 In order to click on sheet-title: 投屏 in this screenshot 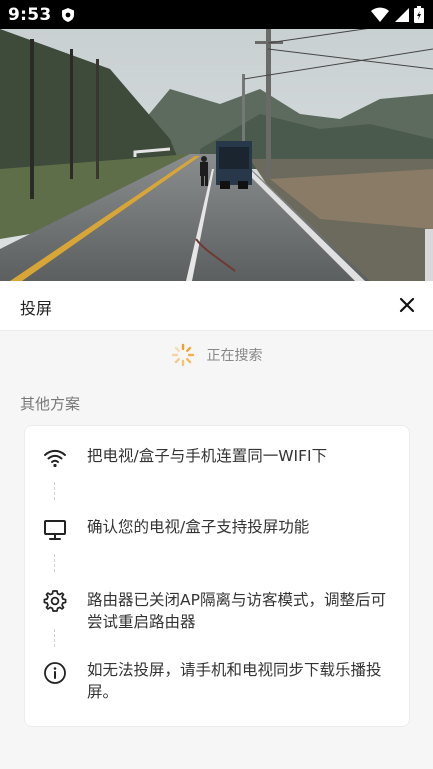, I will do `click(36, 308)`.